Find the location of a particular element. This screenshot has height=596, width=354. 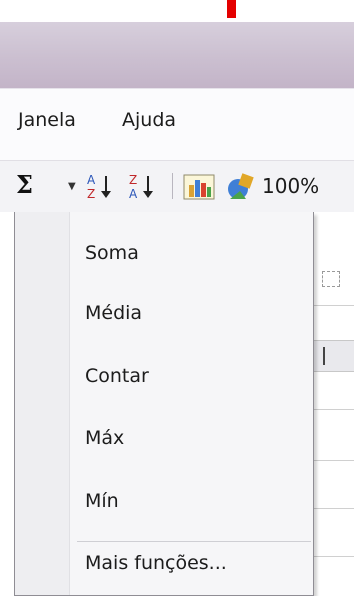

menu-item-media: Média is located at coordinates (113, 313).